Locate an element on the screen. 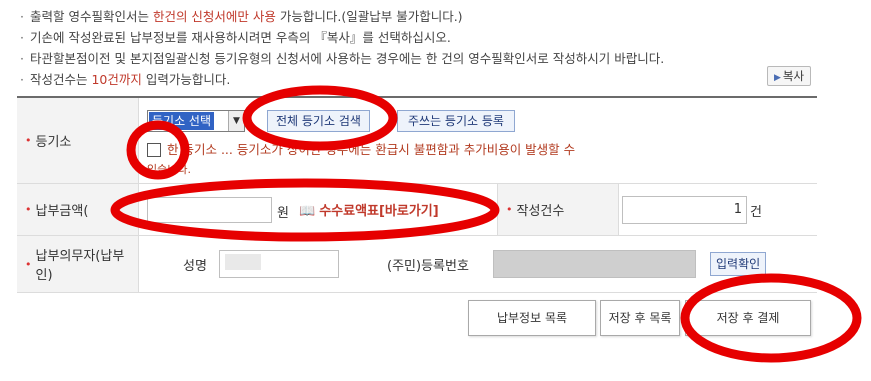 The width and height of the screenshot is (871, 381). notice-highlight: 10건까지 is located at coordinates (116, 79).